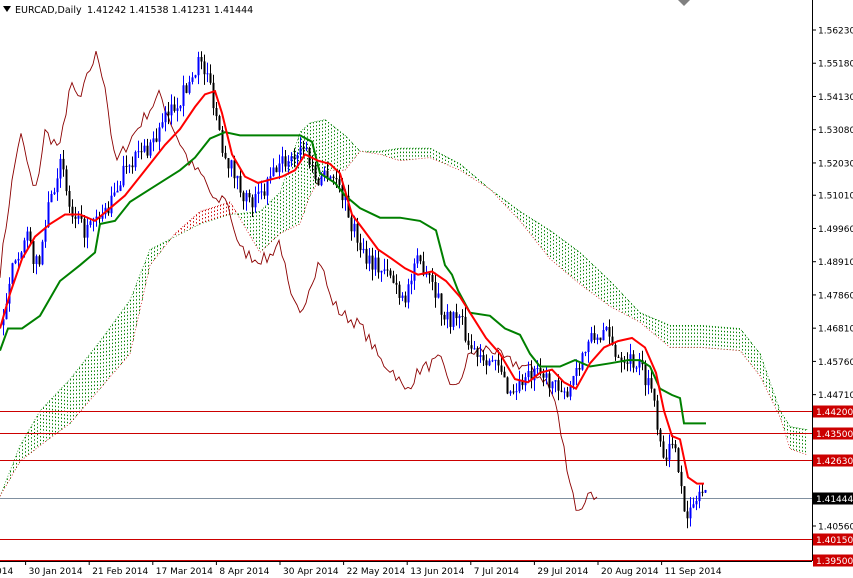 The width and height of the screenshot is (853, 578). What do you see at coordinates (835, 230) in the screenshot?
I see `y-tick-label: 1.49960` at bounding box center [835, 230].